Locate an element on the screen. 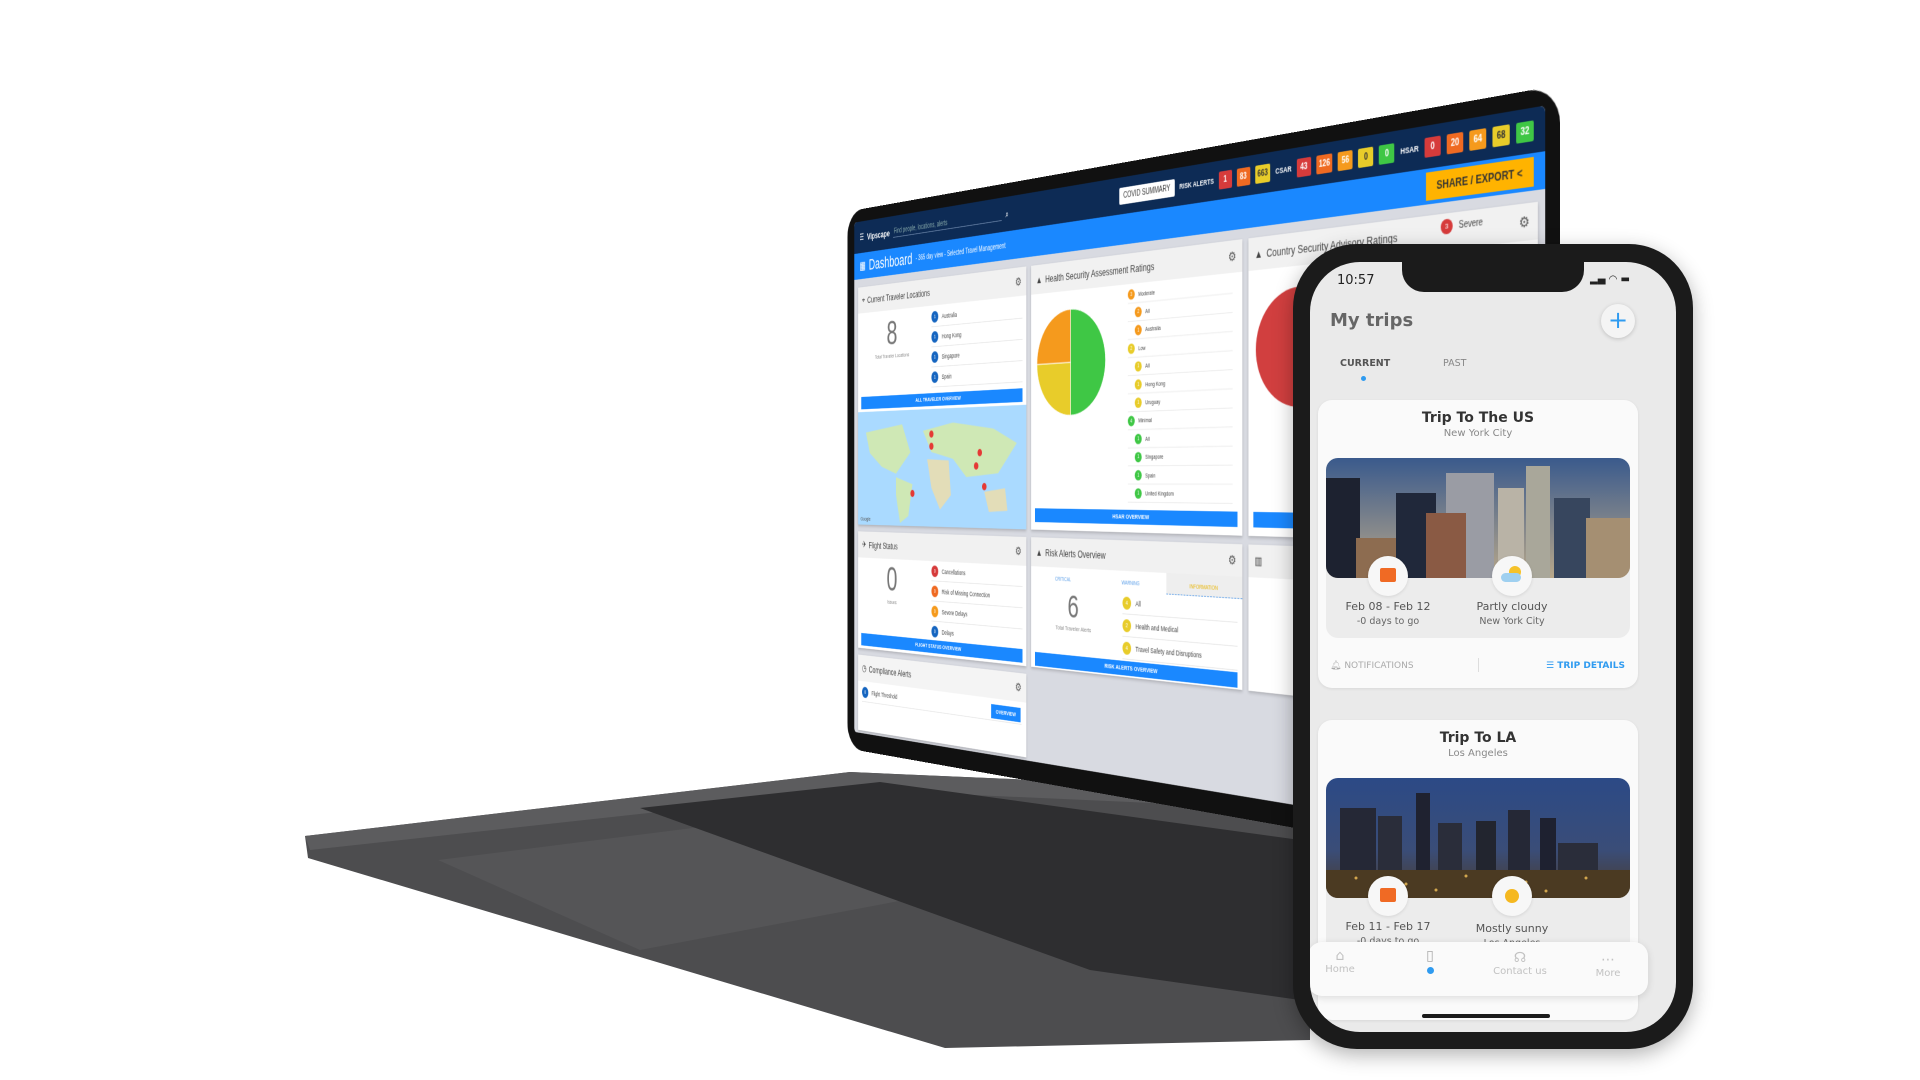 This screenshot has height=1080, width=1920. status-time: 10:57 is located at coordinates (1356, 280).